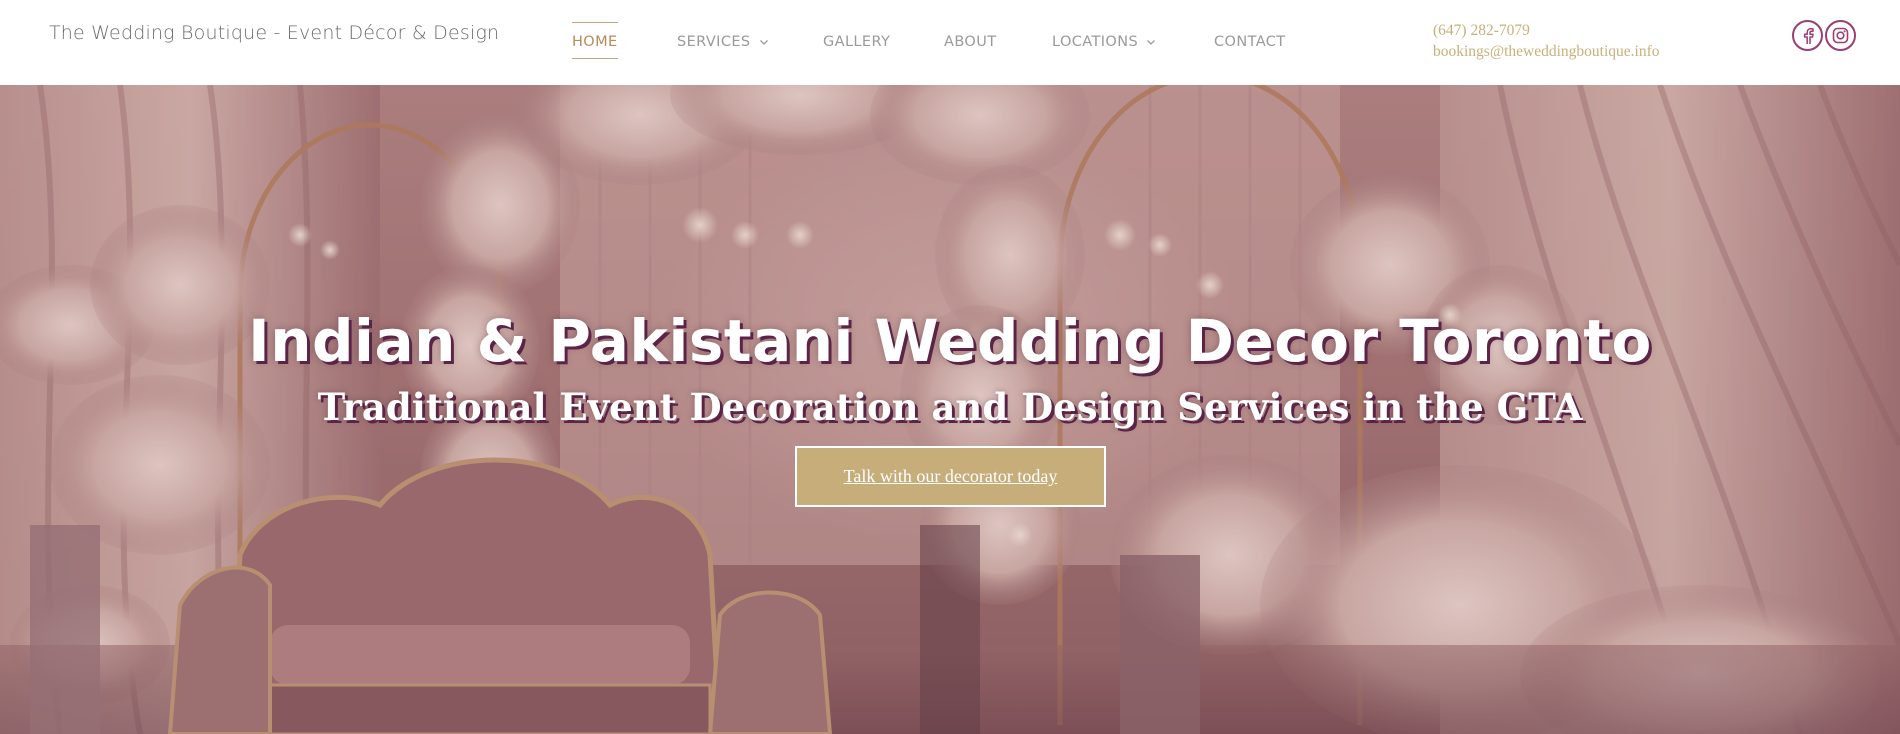  What do you see at coordinates (1546, 30) in the screenshot?
I see `phone-link: (647) 282-7079` at bounding box center [1546, 30].